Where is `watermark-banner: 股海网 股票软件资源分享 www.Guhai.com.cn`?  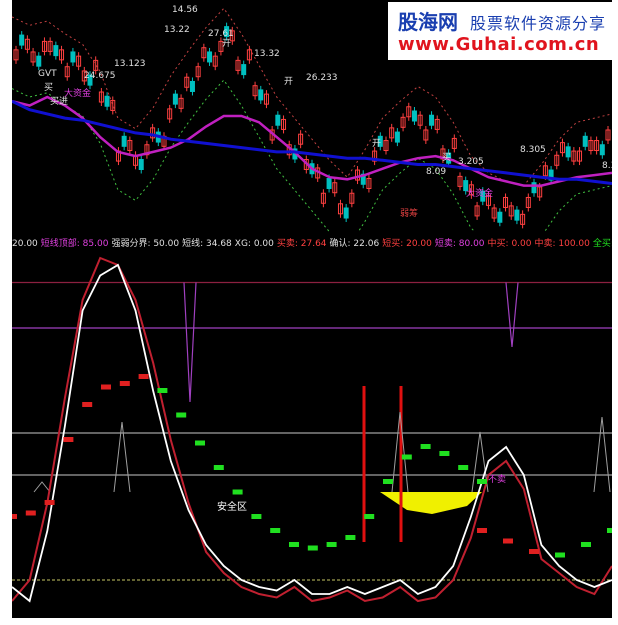 watermark-banner: 股海网 股票软件资源分享 www.Guhai.com.cn is located at coordinates (502, 31).